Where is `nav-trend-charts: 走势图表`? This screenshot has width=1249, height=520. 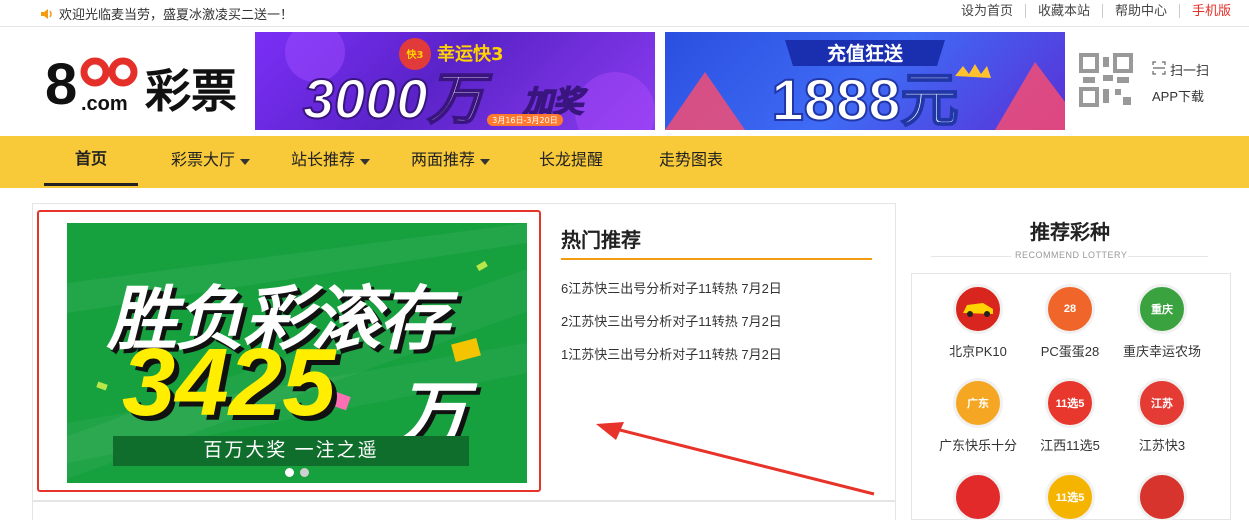
nav-trend-charts: 走势图表 is located at coordinates (691, 161).